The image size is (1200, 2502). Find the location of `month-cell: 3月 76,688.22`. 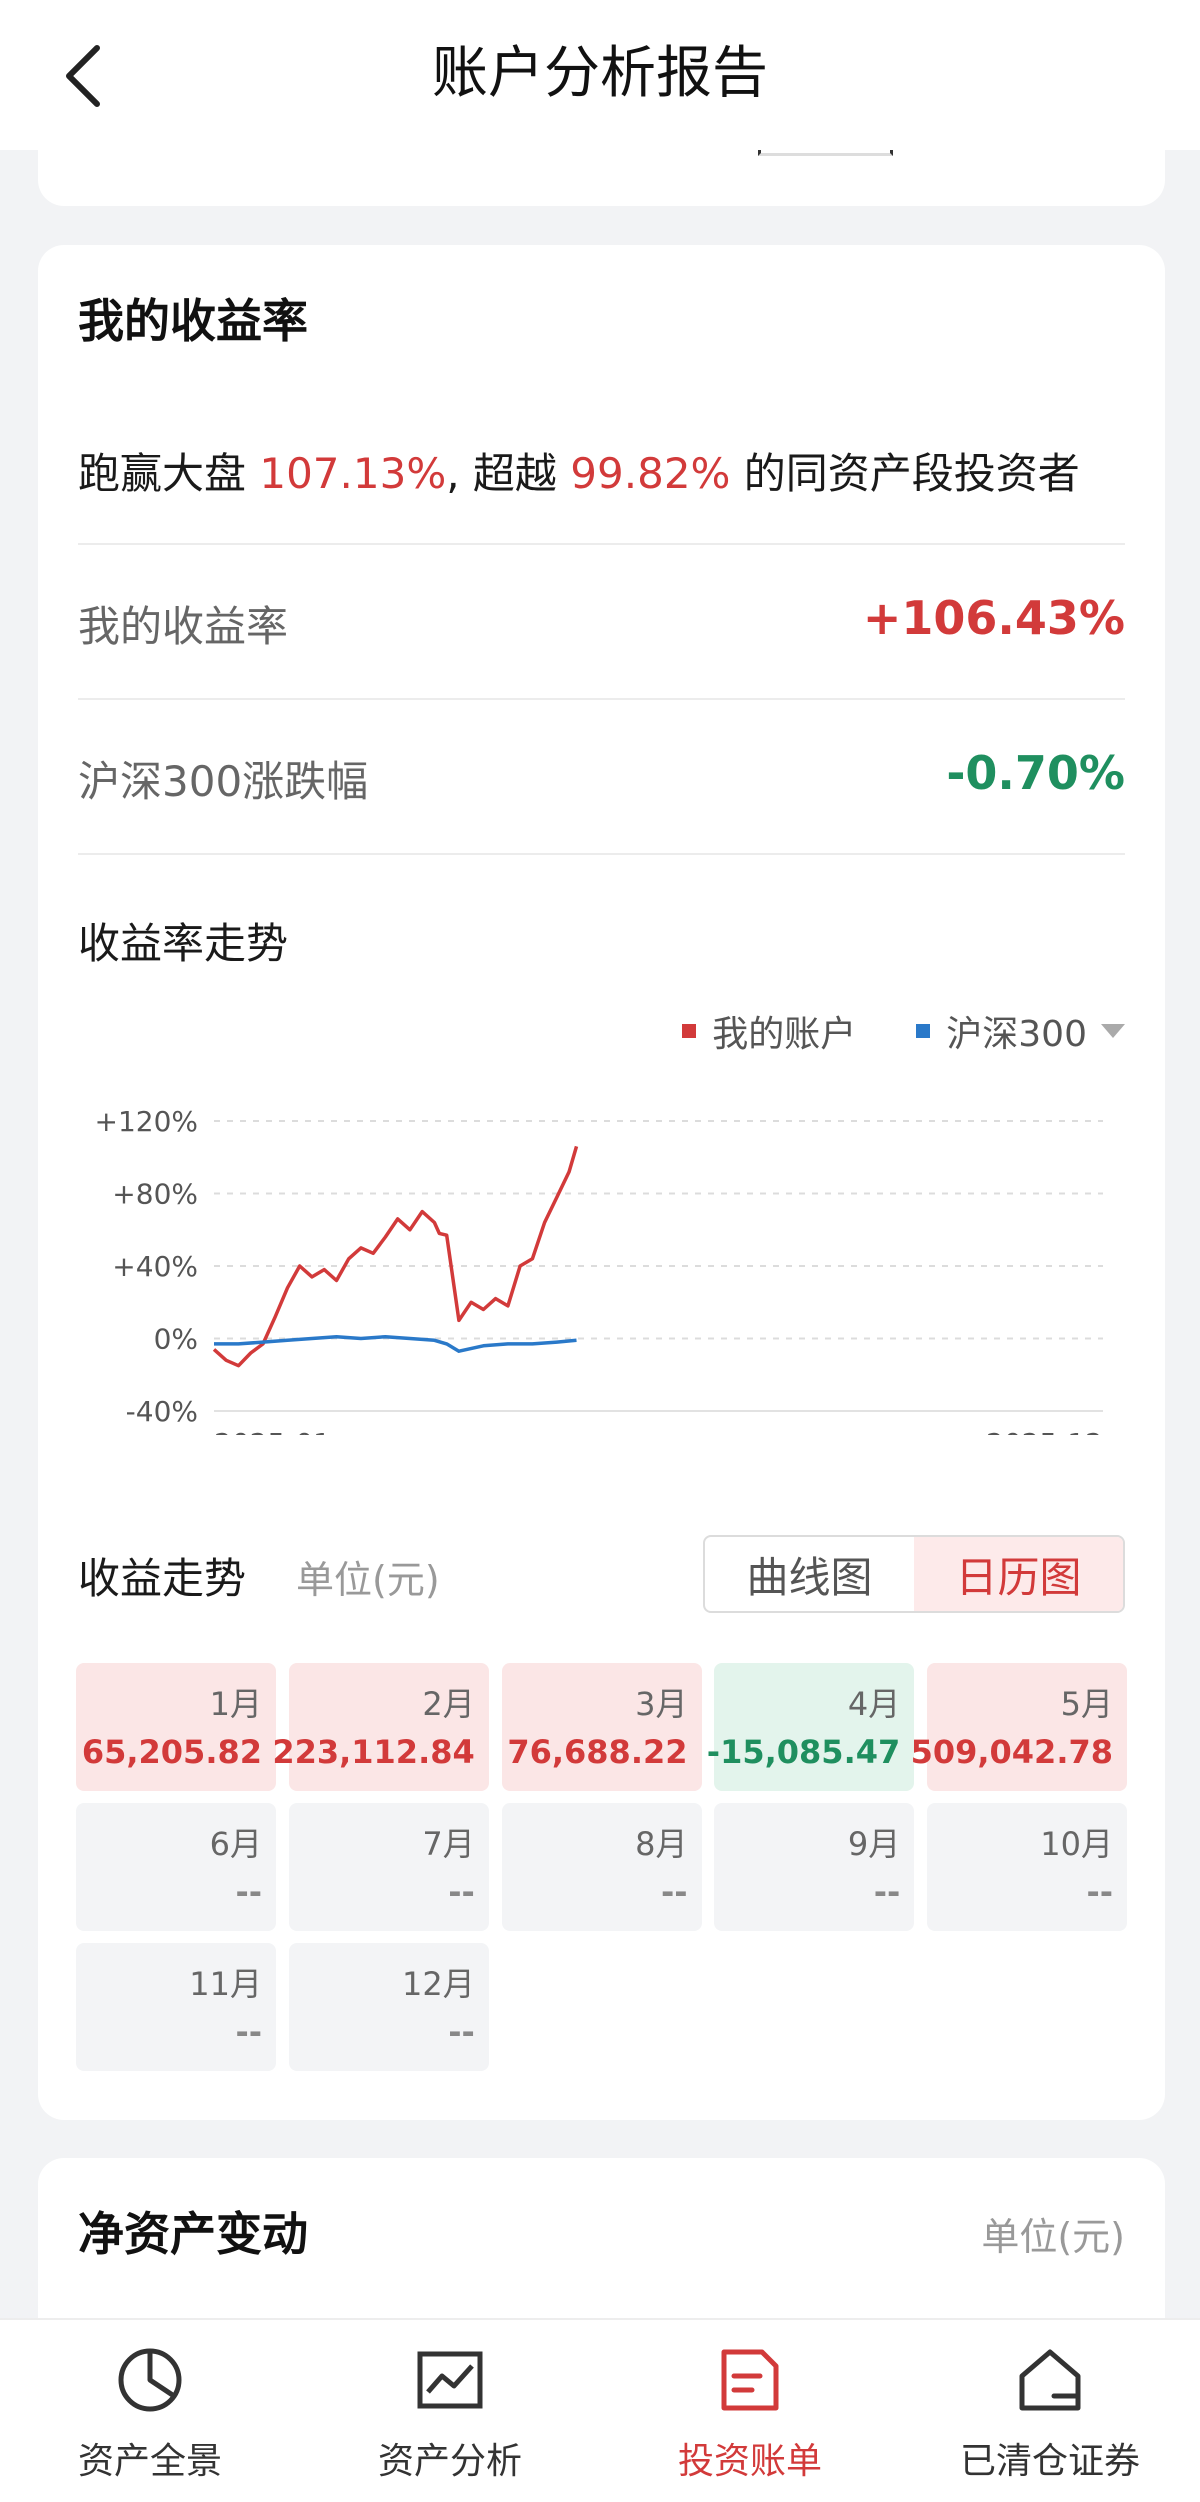

month-cell: 3月 76,688.22 is located at coordinates (601, 1727).